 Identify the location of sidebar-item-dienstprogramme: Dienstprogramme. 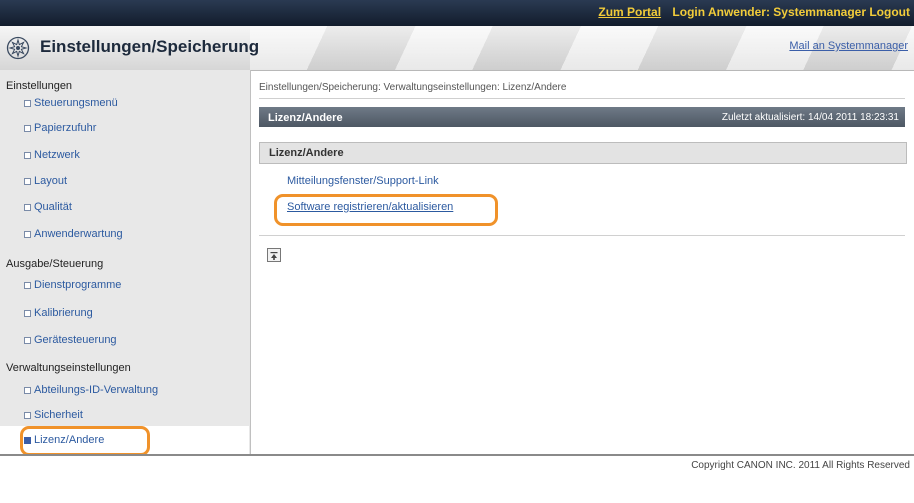
(77, 285).